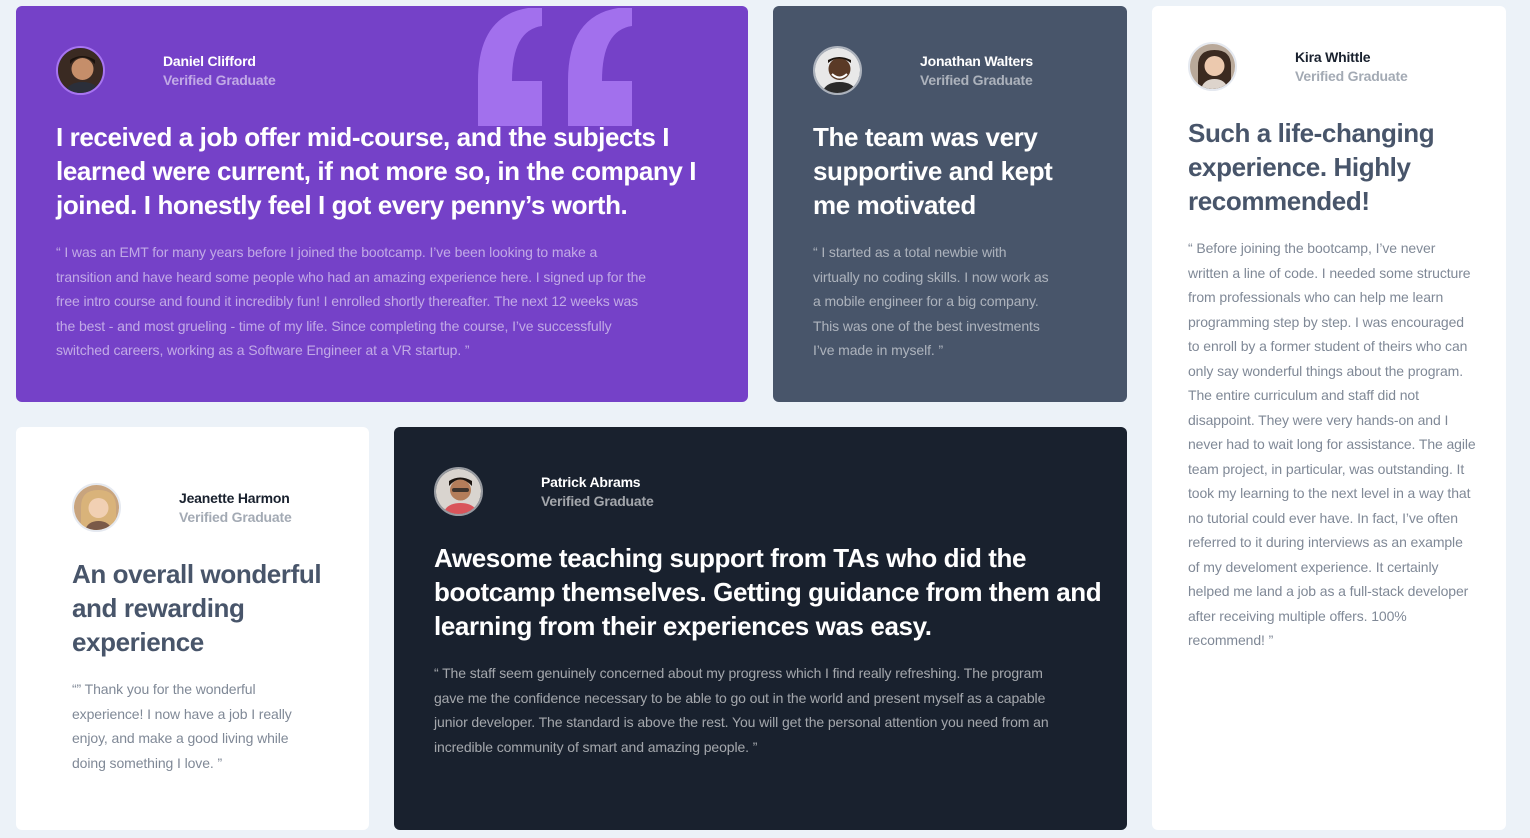  What do you see at coordinates (166, 70) in the screenshot?
I see `author-info: Daniel Clifford Verified Graduate` at bounding box center [166, 70].